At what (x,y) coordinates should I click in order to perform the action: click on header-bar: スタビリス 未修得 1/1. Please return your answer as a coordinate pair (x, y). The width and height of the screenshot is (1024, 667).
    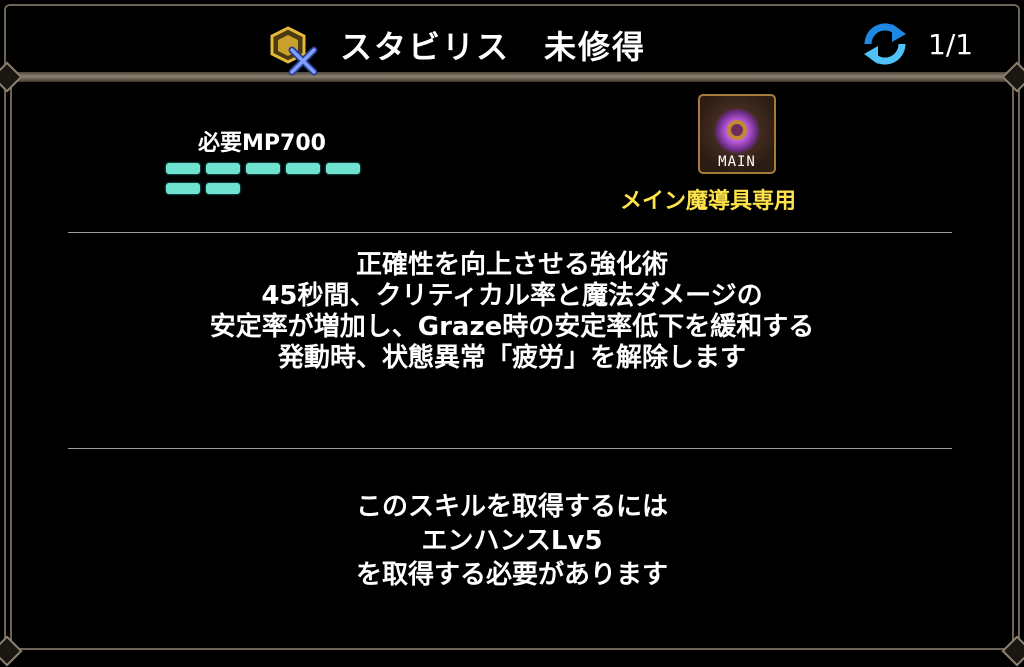
    Looking at the image, I should click on (512, 45).